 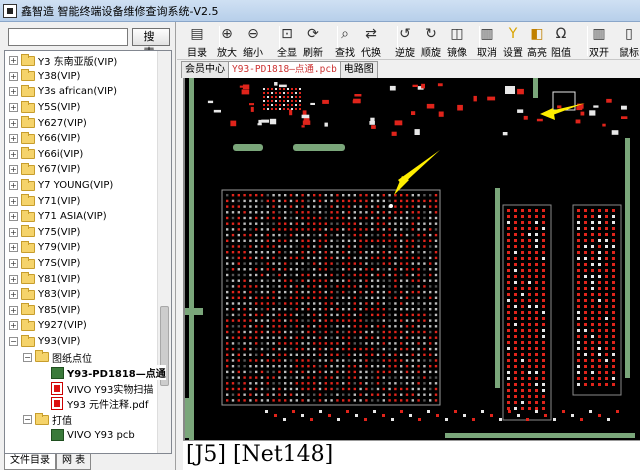 What do you see at coordinates (242, 86) in the screenshot?
I see `component-pad` at bounding box center [242, 86].